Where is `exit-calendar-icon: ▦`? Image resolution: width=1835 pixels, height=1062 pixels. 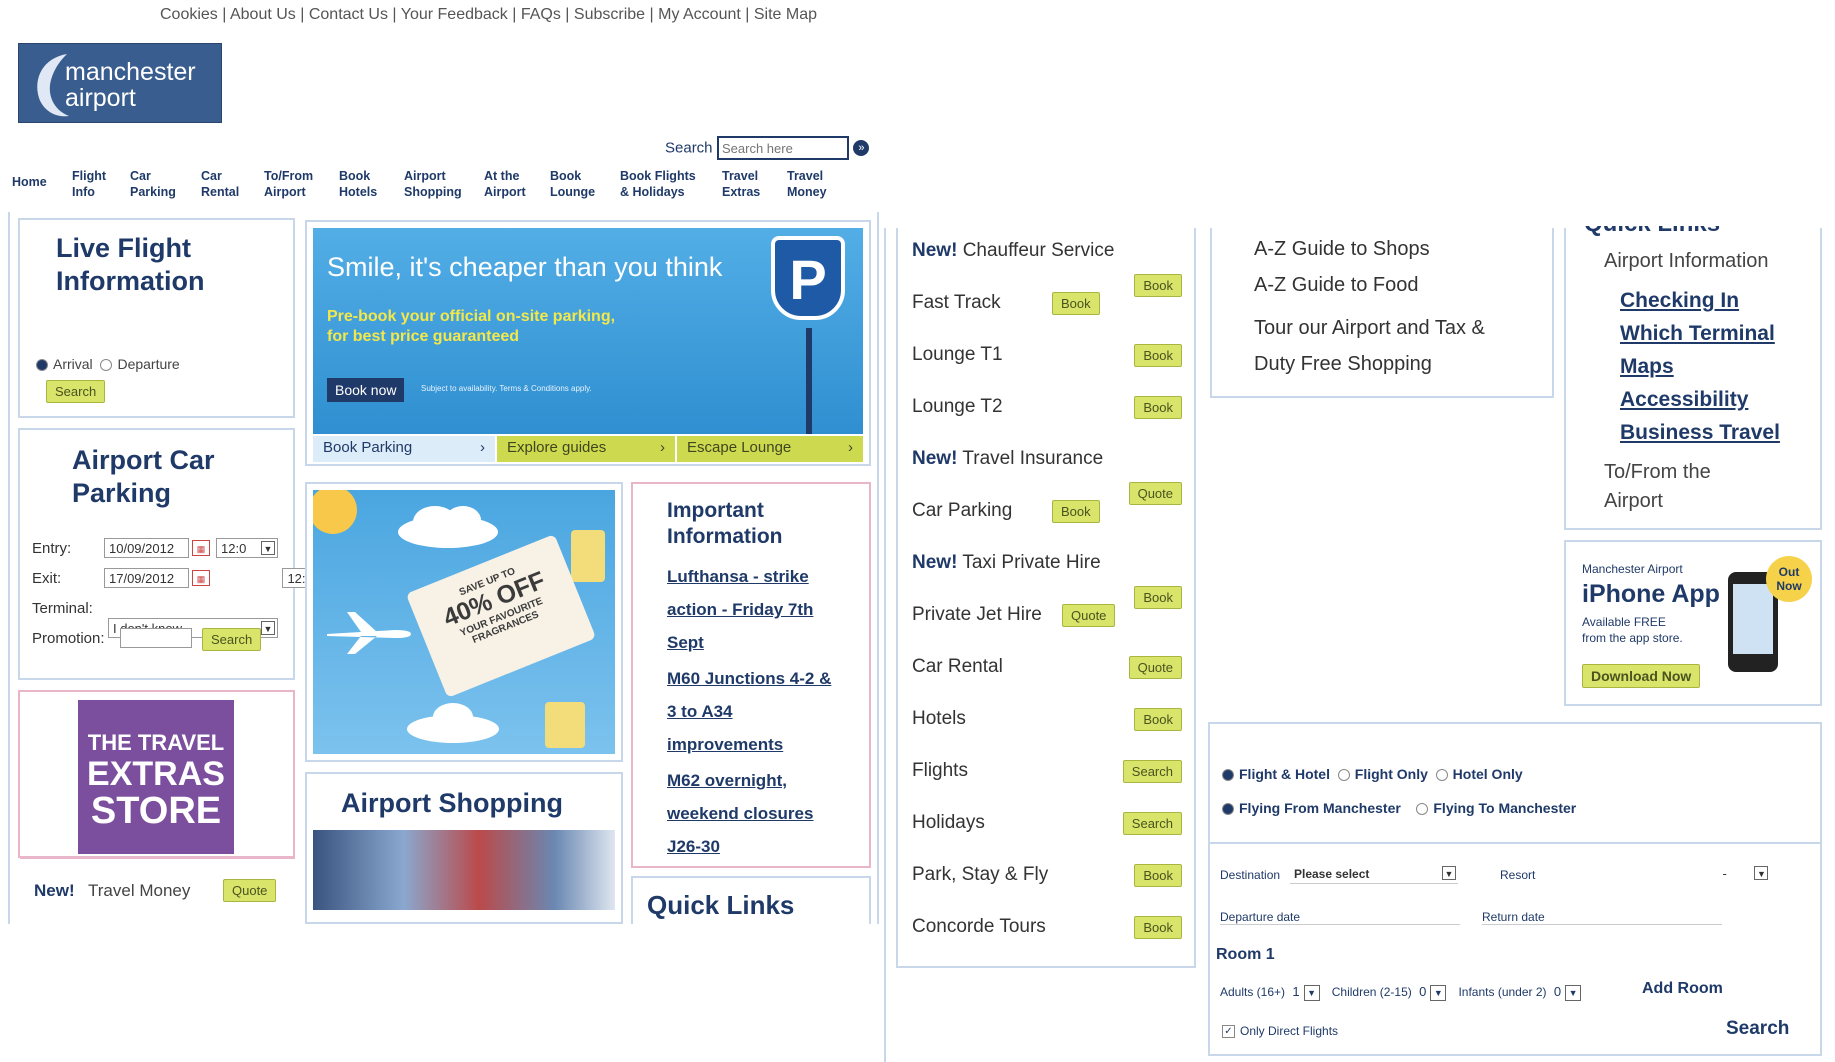 exit-calendar-icon: ▦ is located at coordinates (201, 578).